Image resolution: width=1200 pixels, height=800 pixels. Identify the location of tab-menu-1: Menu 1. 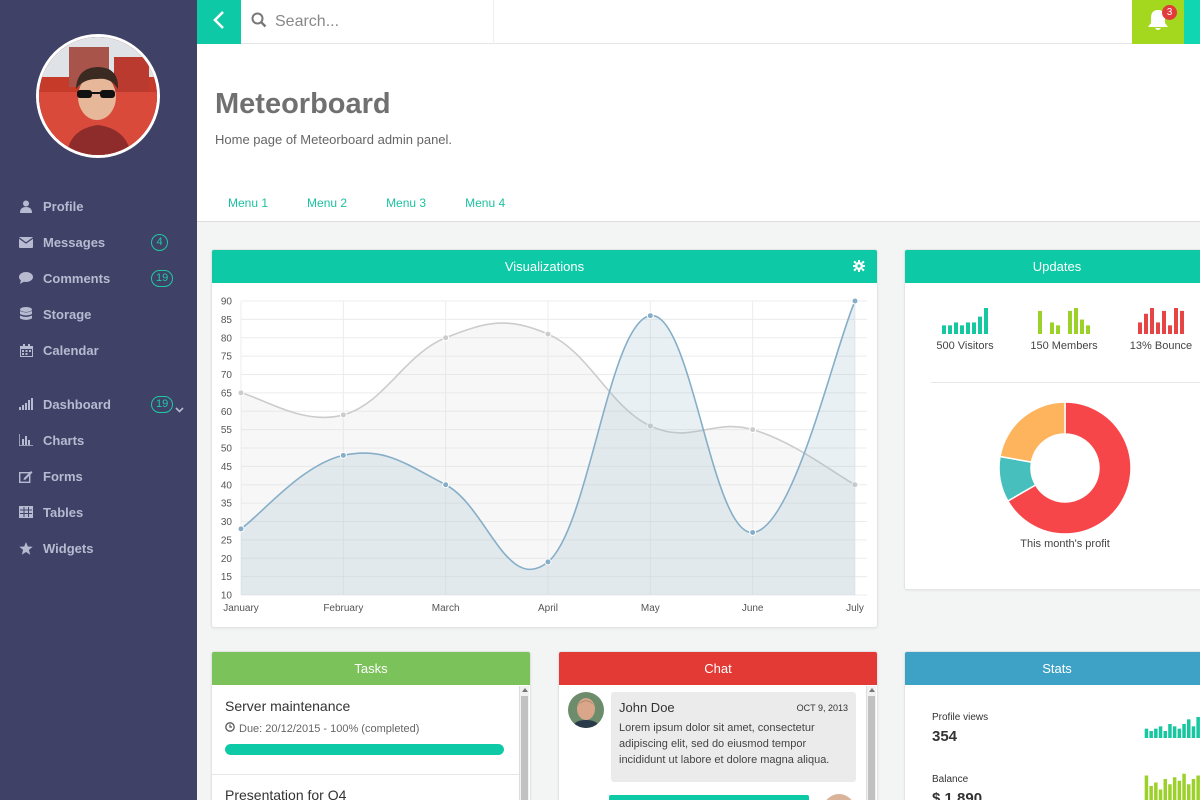
(241, 203).